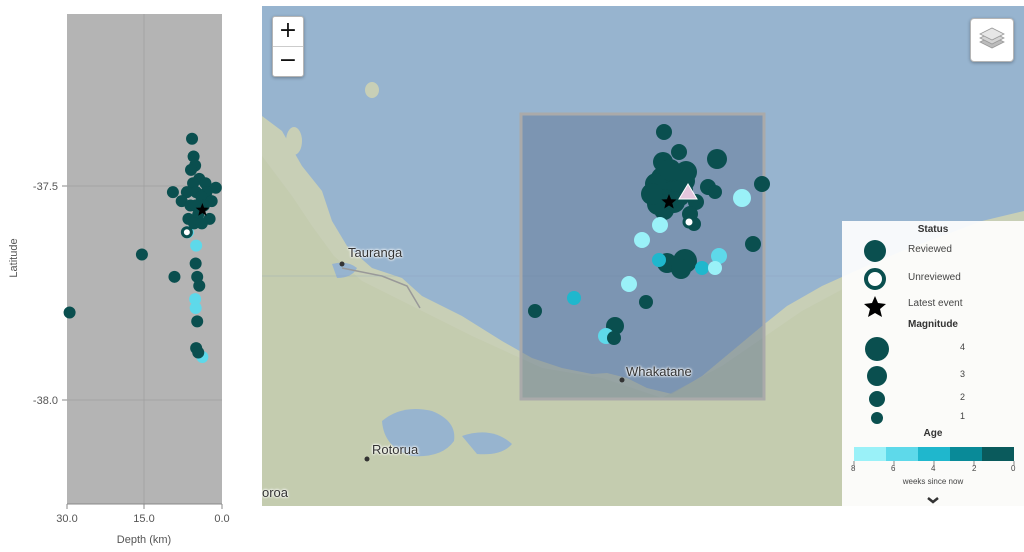 This screenshot has width=1024, height=552. What do you see at coordinates (144, 540) in the screenshot?
I see `x-axis-label: Depth (km)` at bounding box center [144, 540].